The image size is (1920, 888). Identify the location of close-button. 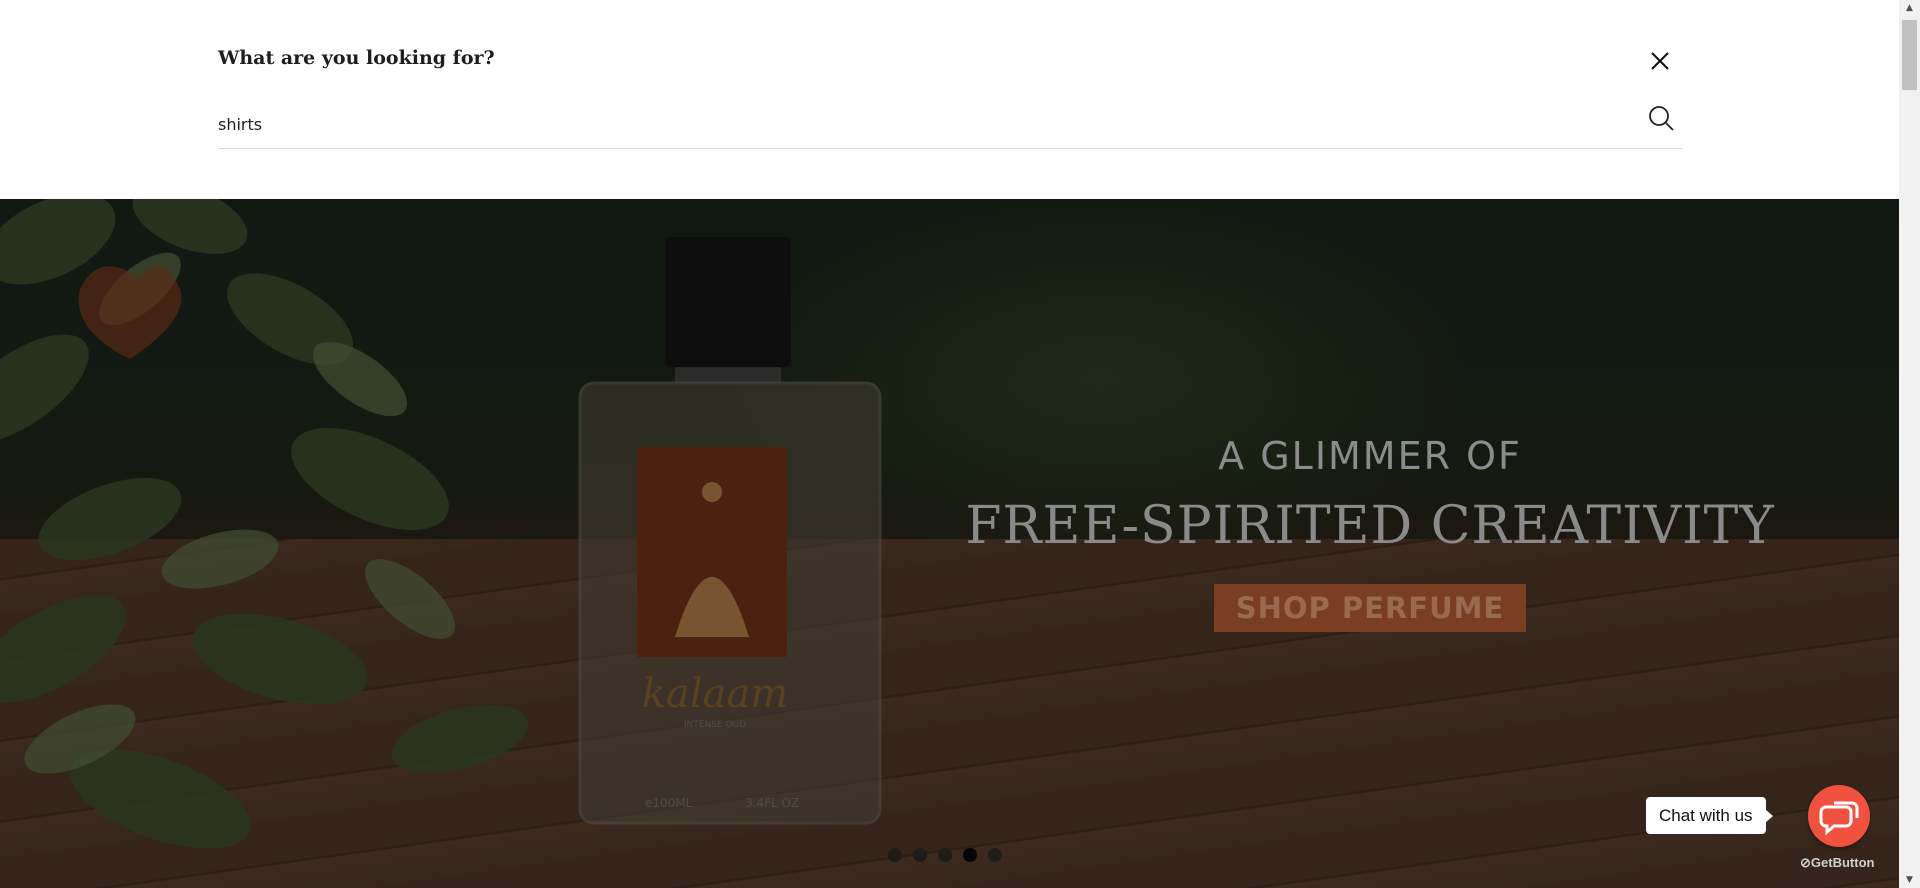
(1660, 61).